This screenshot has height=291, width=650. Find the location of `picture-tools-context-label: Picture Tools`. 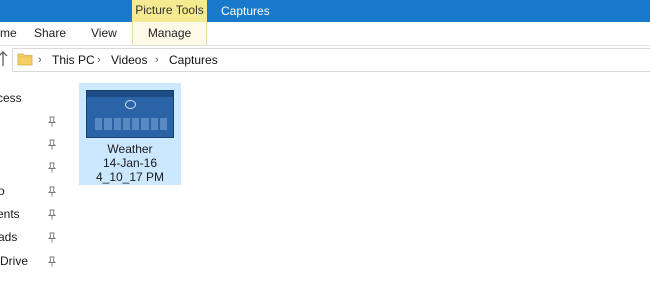

picture-tools-context-label: Picture Tools is located at coordinates (169, 11).